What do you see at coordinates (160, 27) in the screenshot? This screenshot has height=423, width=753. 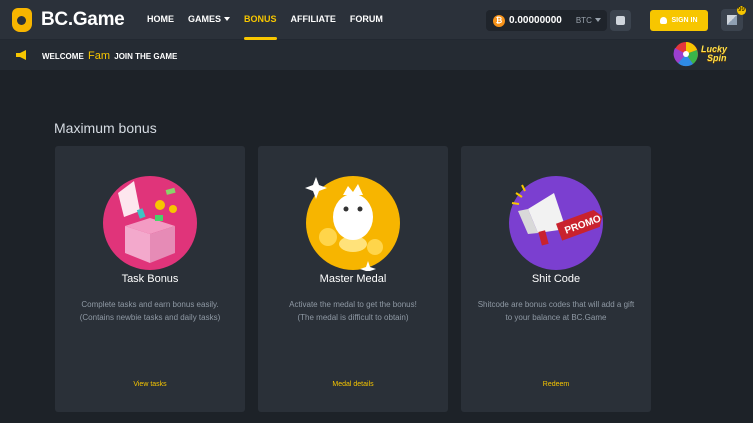 I see `nav-home: HOME` at bounding box center [160, 27].